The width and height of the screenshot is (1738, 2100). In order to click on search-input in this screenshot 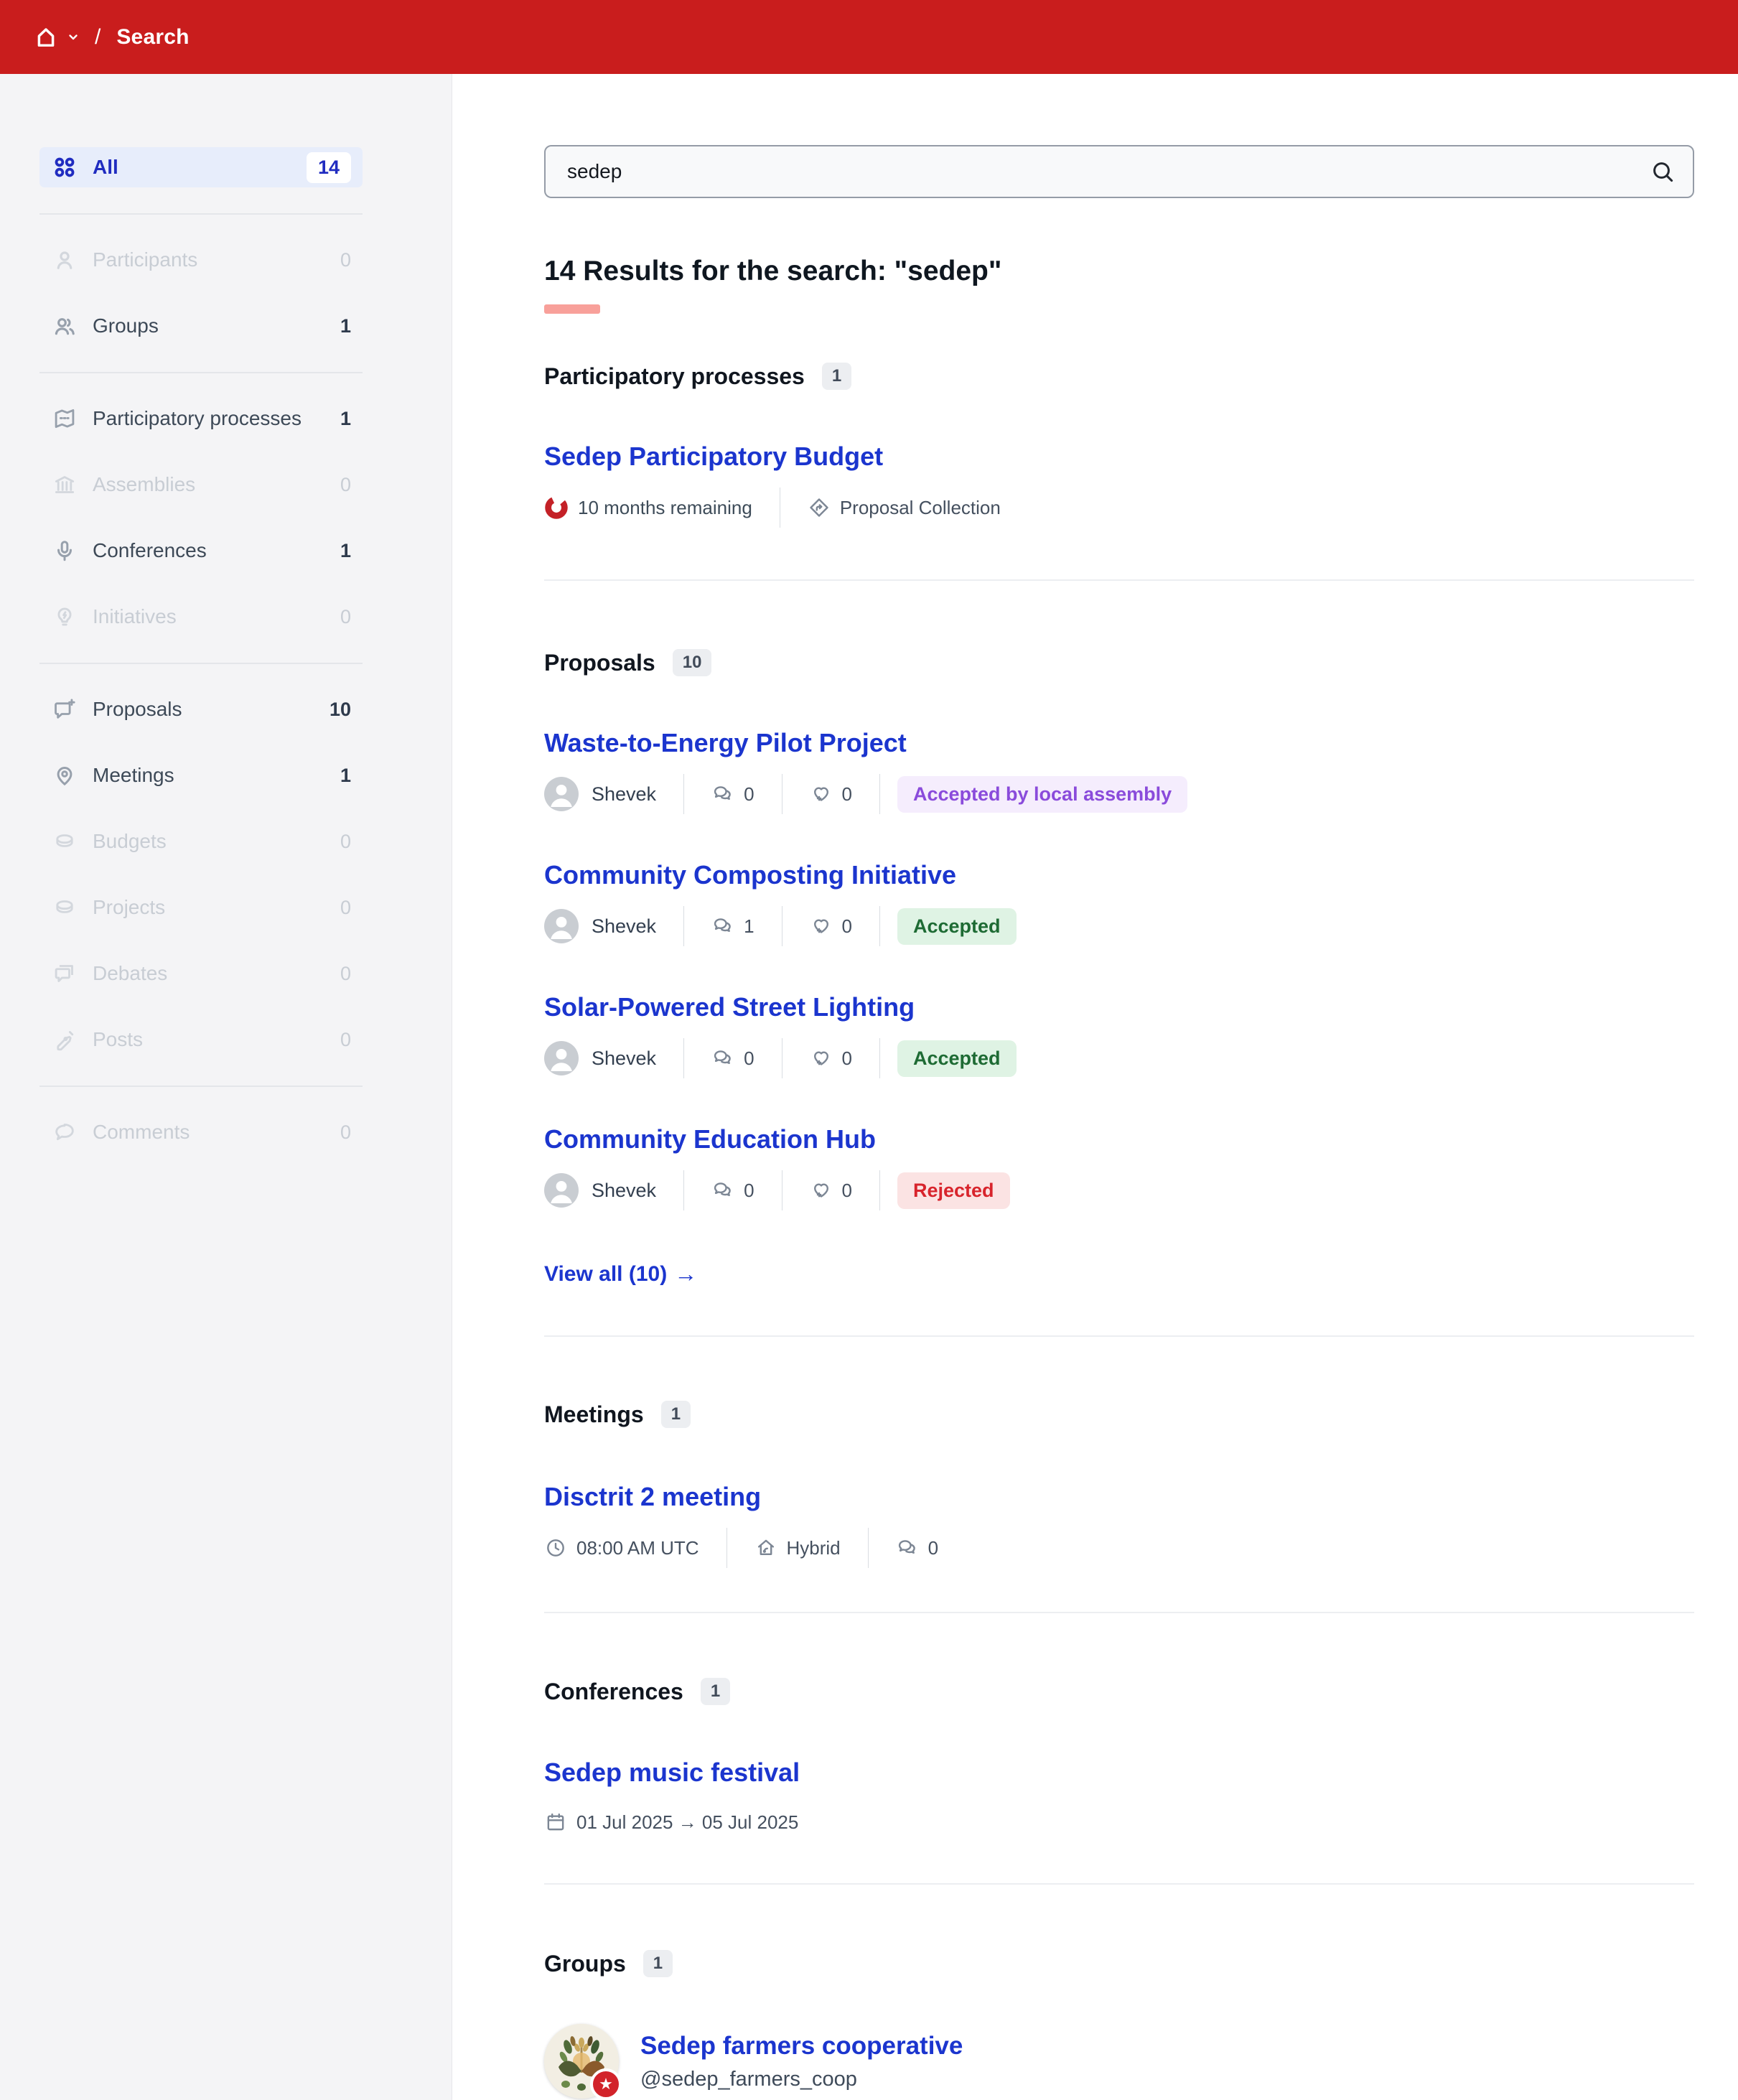, I will do `click(1119, 171)`.